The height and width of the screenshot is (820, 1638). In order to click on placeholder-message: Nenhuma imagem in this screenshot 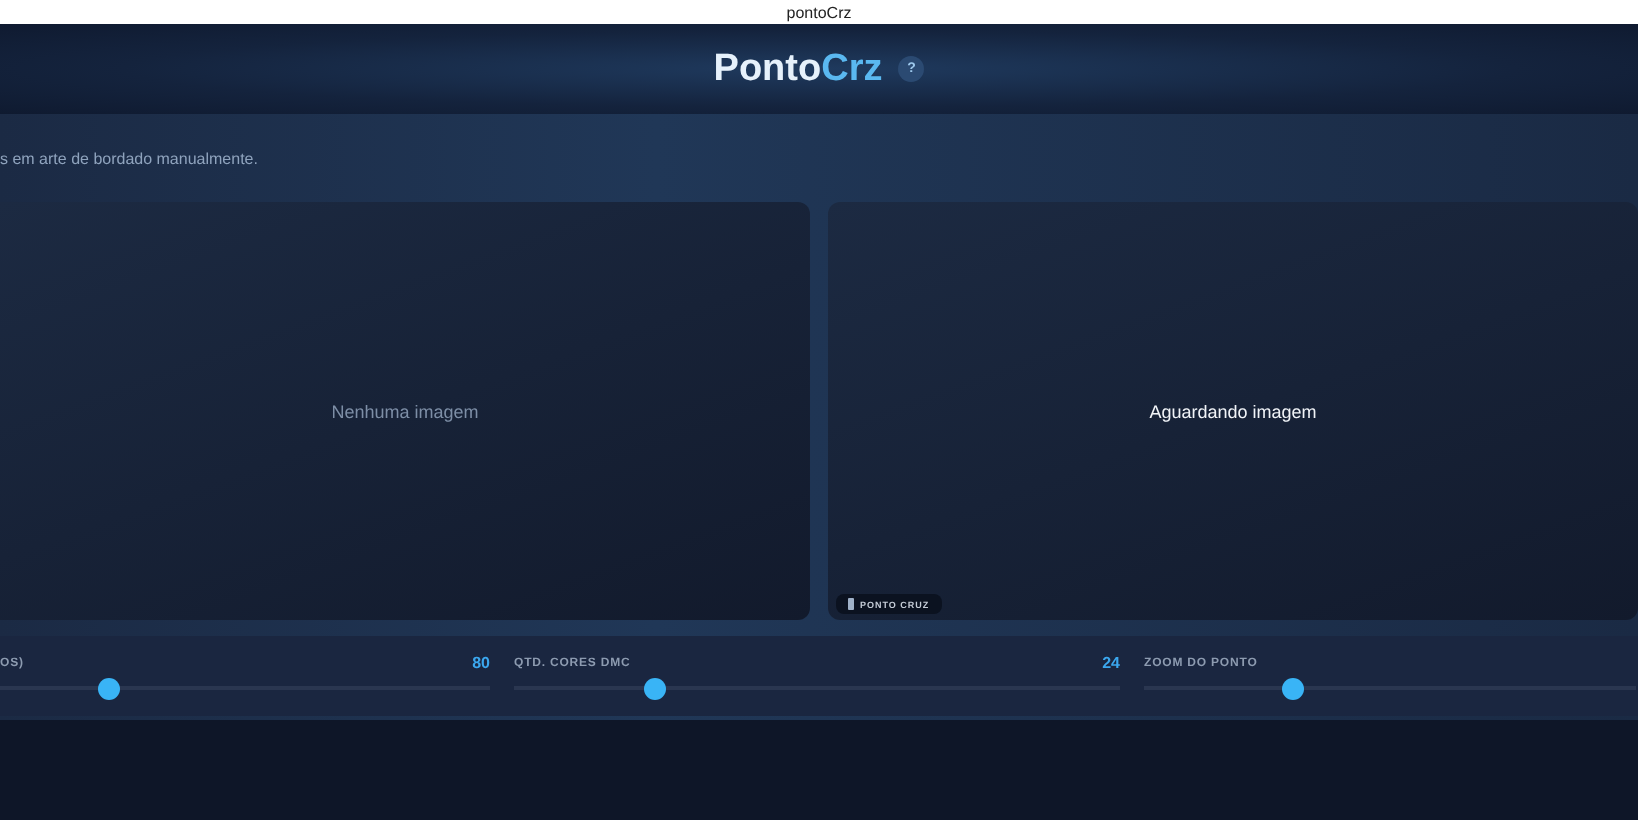, I will do `click(405, 411)`.